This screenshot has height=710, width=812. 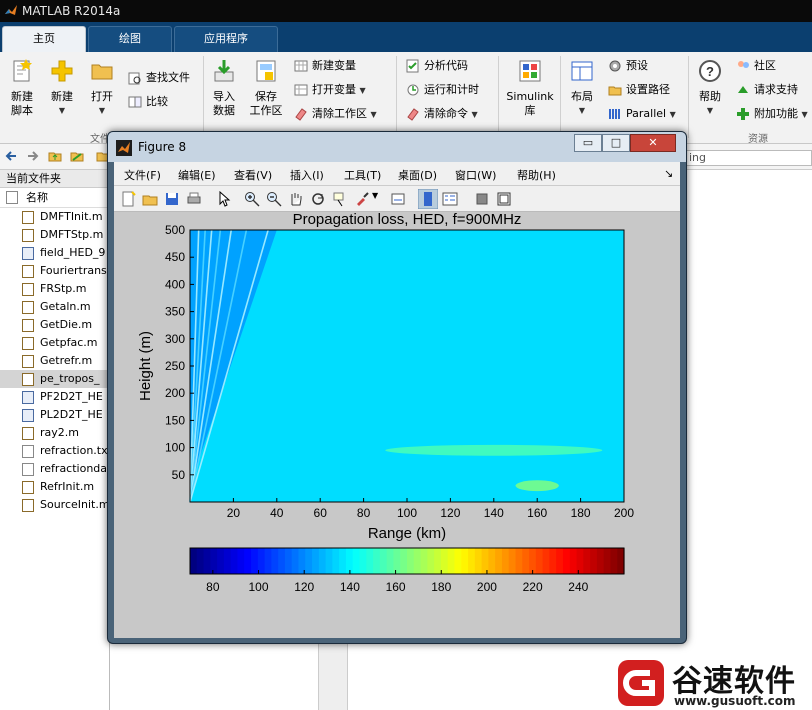 What do you see at coordinates (54, 217) in the screenshot?
I see `file-list-item: DMFTInit.m` at bounding box center [54, 217].